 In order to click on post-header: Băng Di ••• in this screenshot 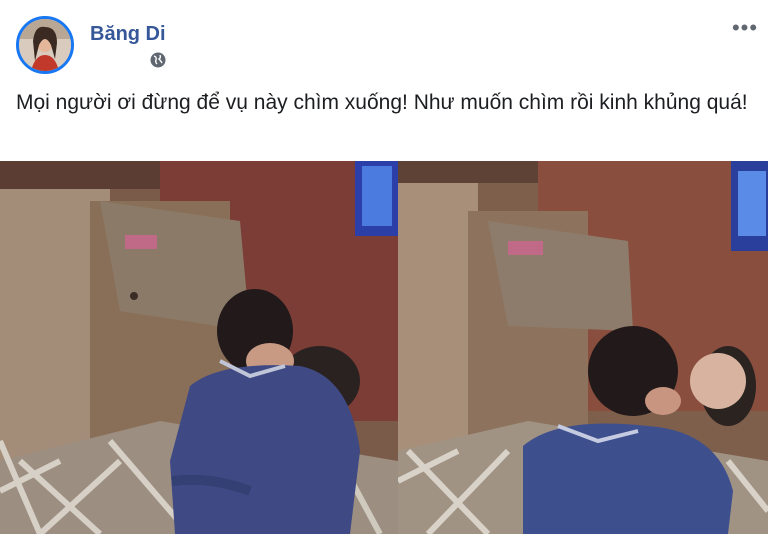, I will do `click(384, 40)`.